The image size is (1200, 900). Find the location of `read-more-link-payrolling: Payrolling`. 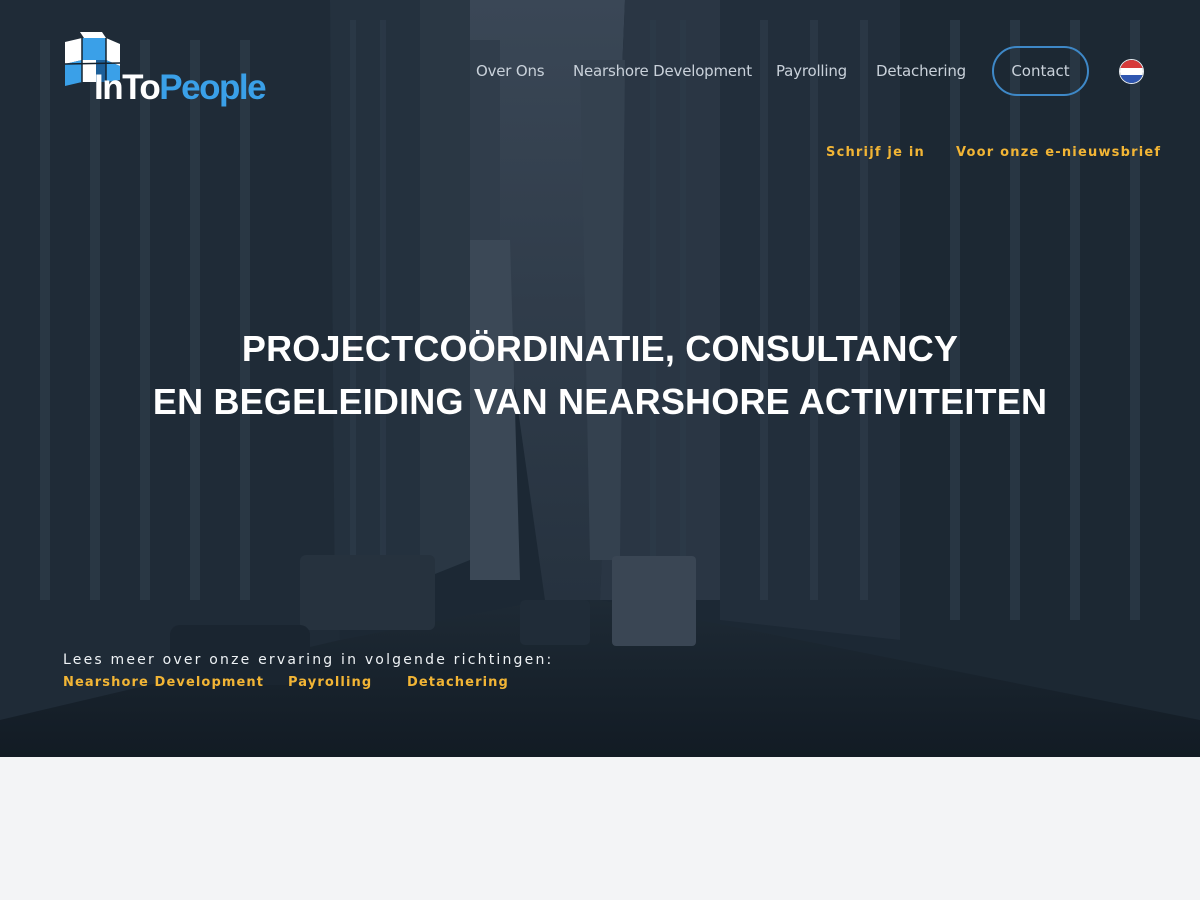

read-more-link-payrolling: Payrolling is located at coordinates (330, 682).